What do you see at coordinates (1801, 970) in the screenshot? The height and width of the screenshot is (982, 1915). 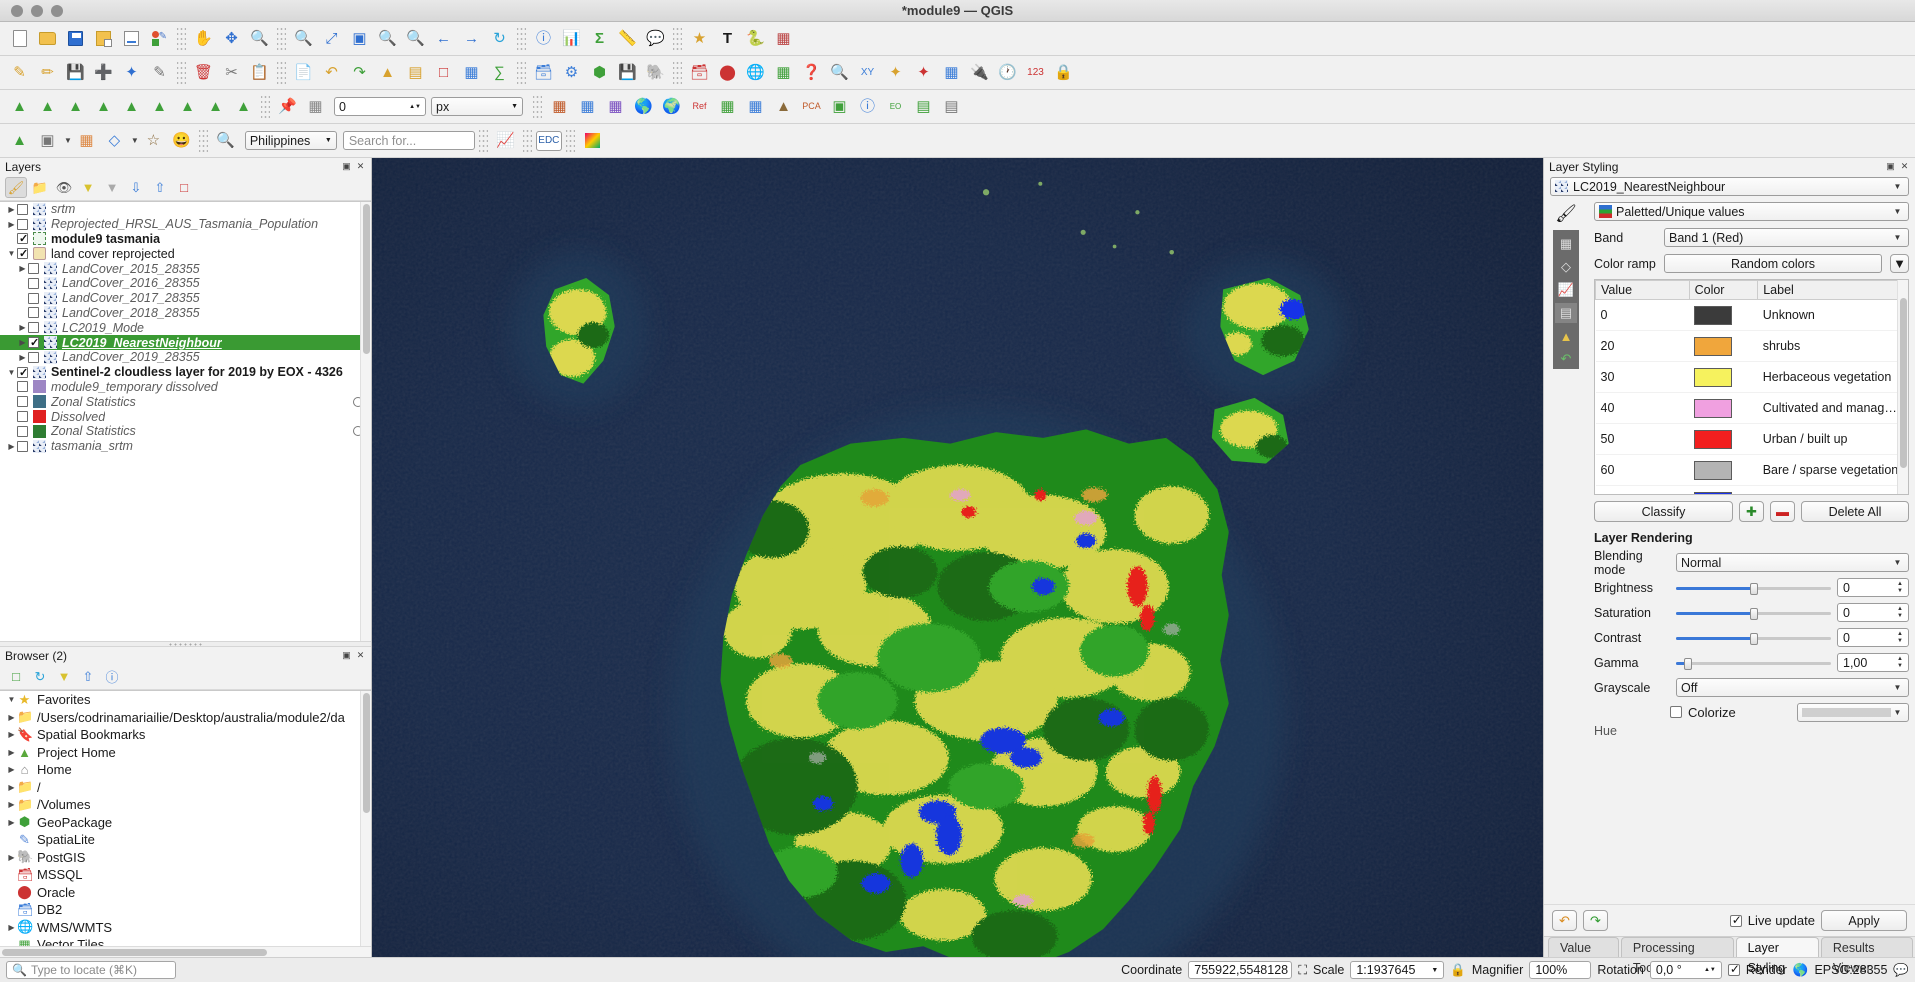 I see `crs-icon: 🌎` at bounding box center [1801, 970].